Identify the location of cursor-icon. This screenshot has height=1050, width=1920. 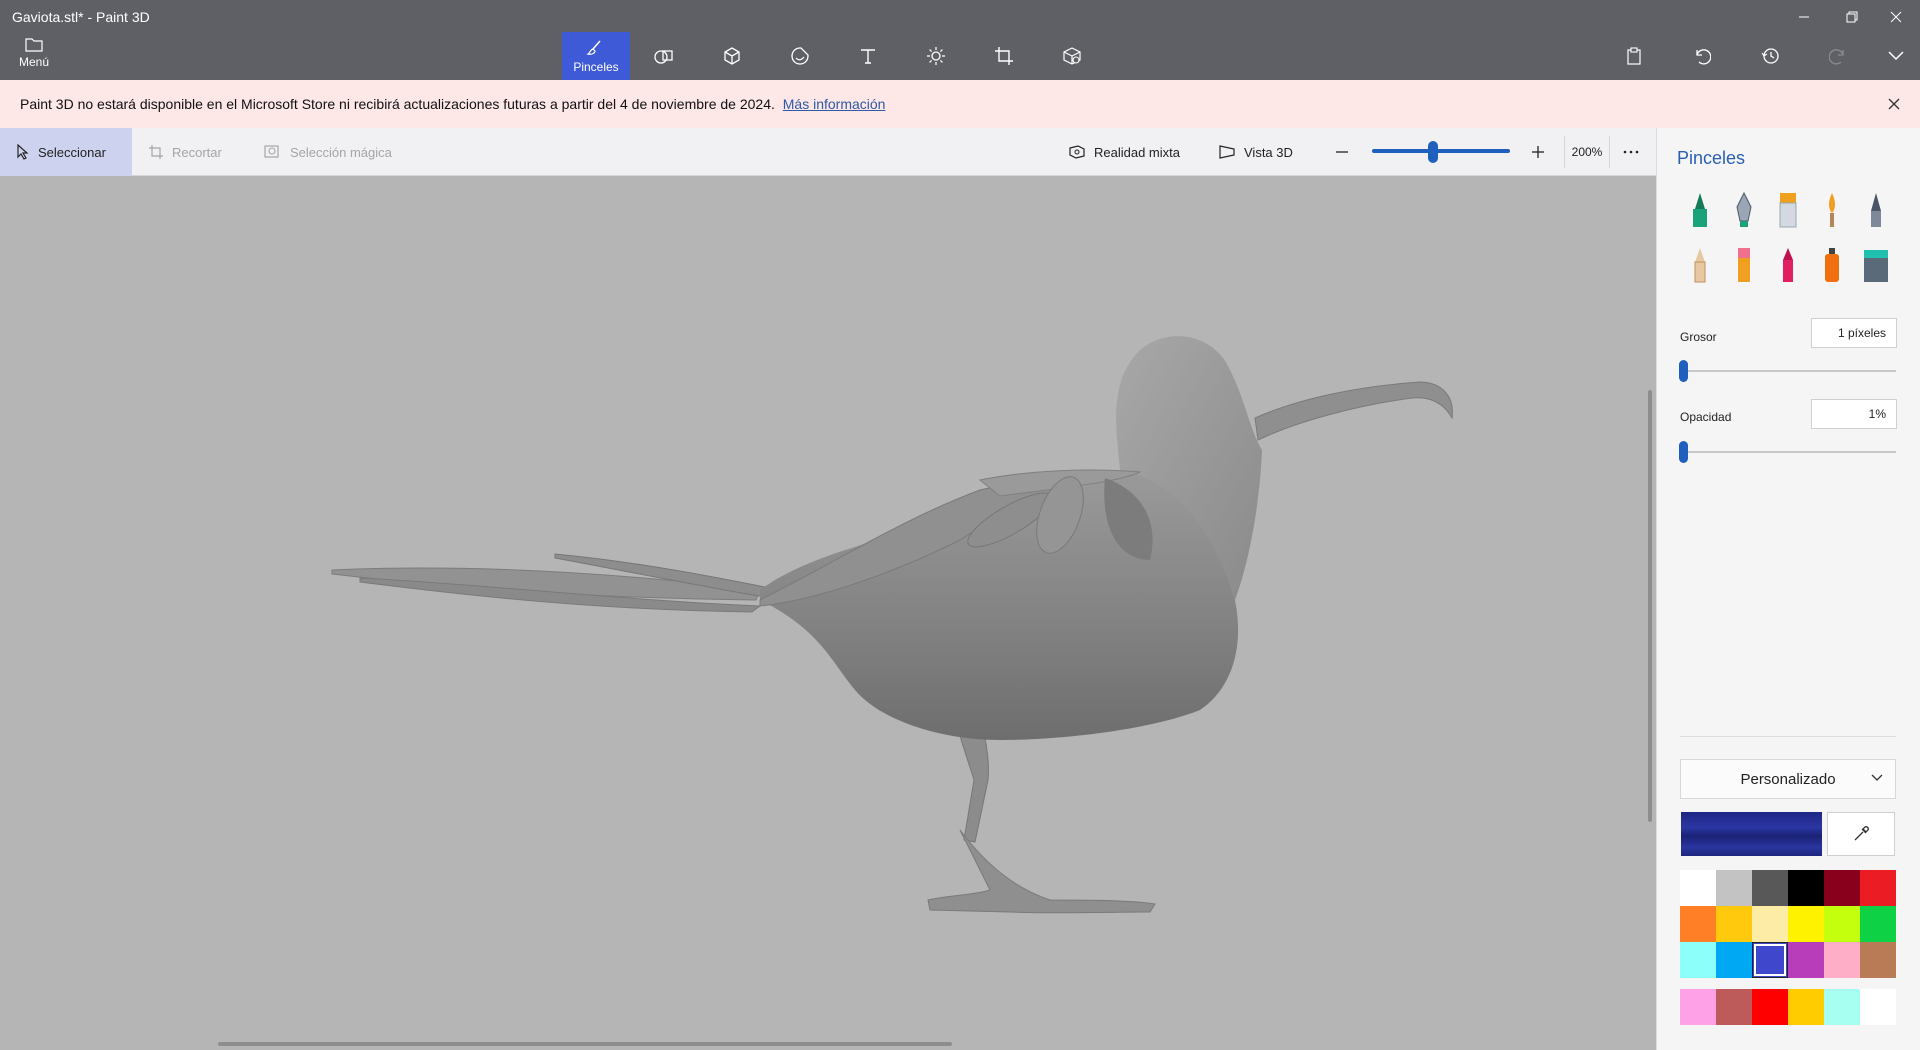
(23, 152).